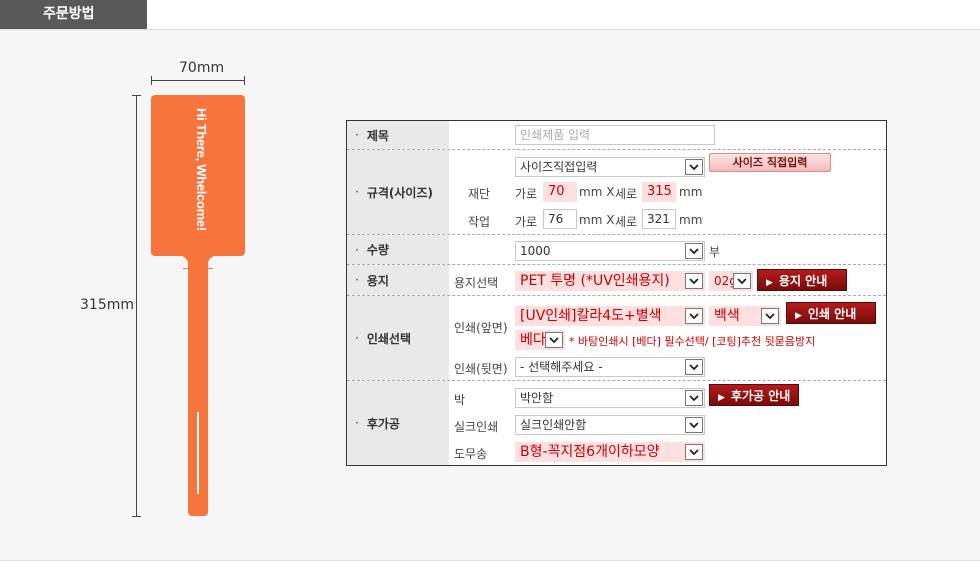 This screenshot has height=563, width=980. What do you see at coordinates (659, 219) in the screenshot?
I see `work-height-input: 321` at bounding box center [659, 219].